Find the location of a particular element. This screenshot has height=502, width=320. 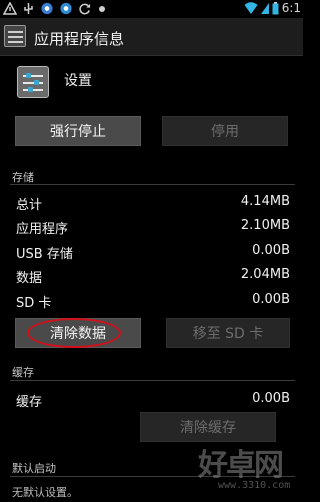

row-value: 2.04MB is located at coordinates (265, 274).